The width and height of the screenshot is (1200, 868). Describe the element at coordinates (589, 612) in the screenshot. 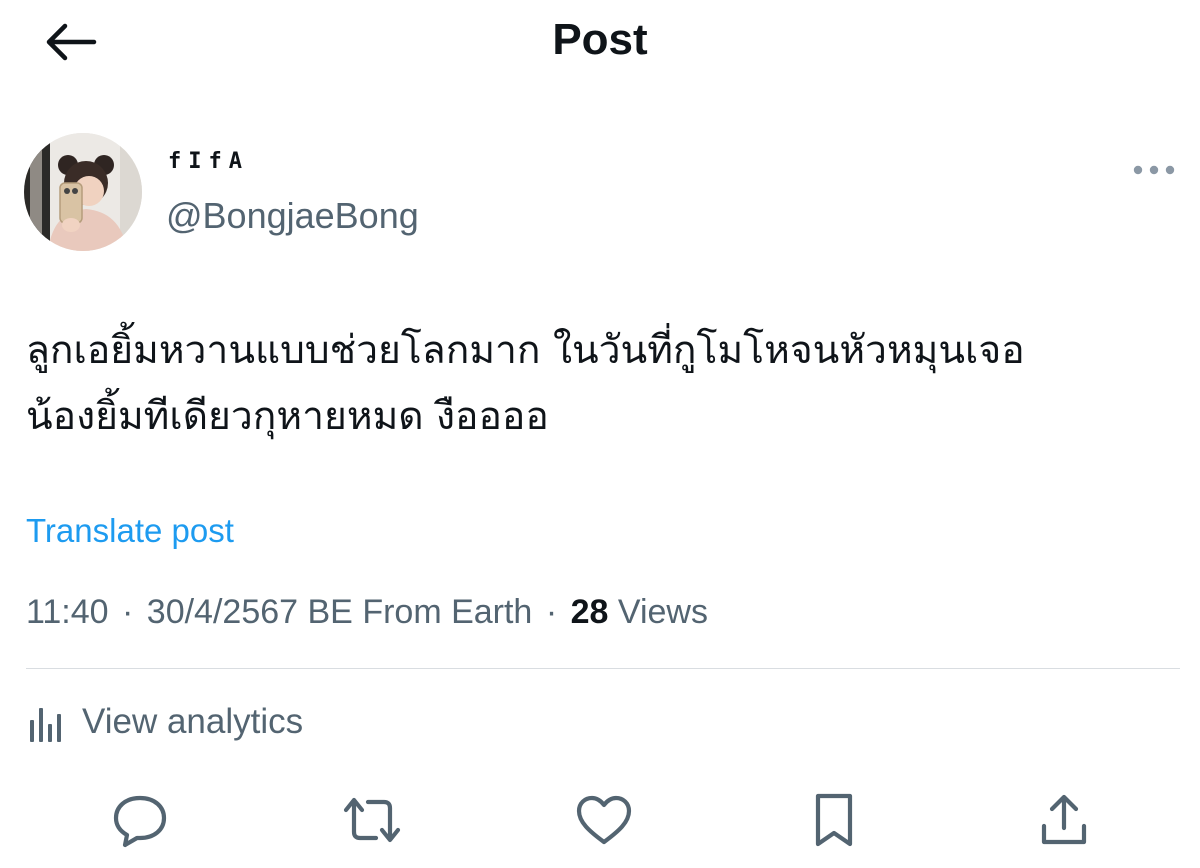

I see `views-count: 28` at that location.